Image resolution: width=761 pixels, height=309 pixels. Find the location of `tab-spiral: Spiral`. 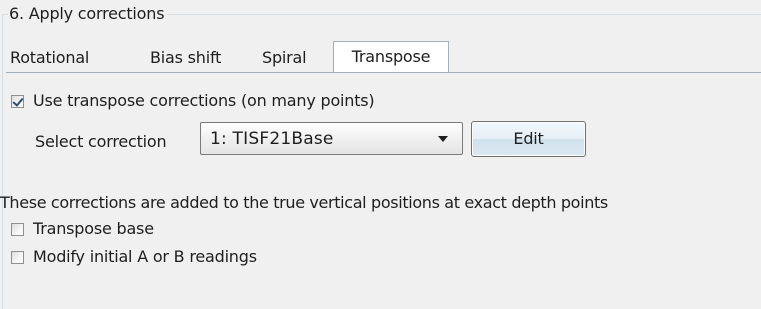

tab-spiral: Spiral is located at coordinates (284, 58).